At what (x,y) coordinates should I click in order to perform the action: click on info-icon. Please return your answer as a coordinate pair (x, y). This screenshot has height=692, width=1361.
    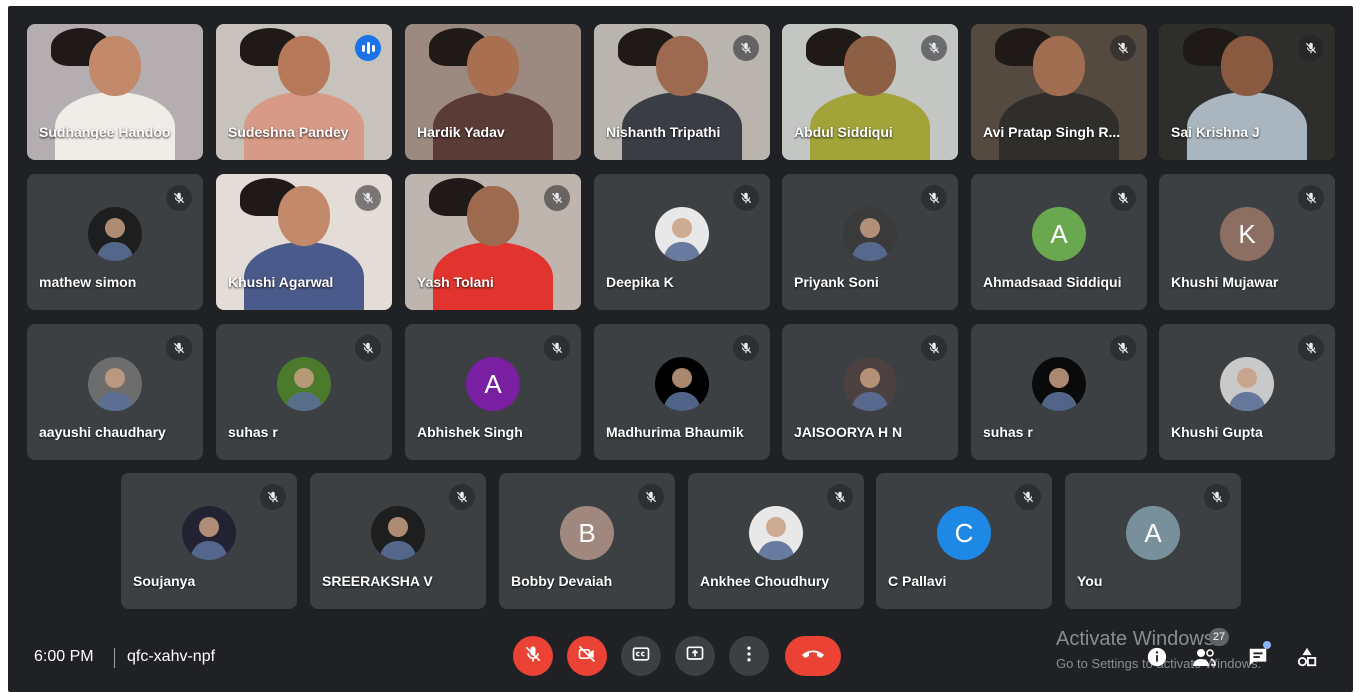
    Looking at the image, I should click on (1157, 659).